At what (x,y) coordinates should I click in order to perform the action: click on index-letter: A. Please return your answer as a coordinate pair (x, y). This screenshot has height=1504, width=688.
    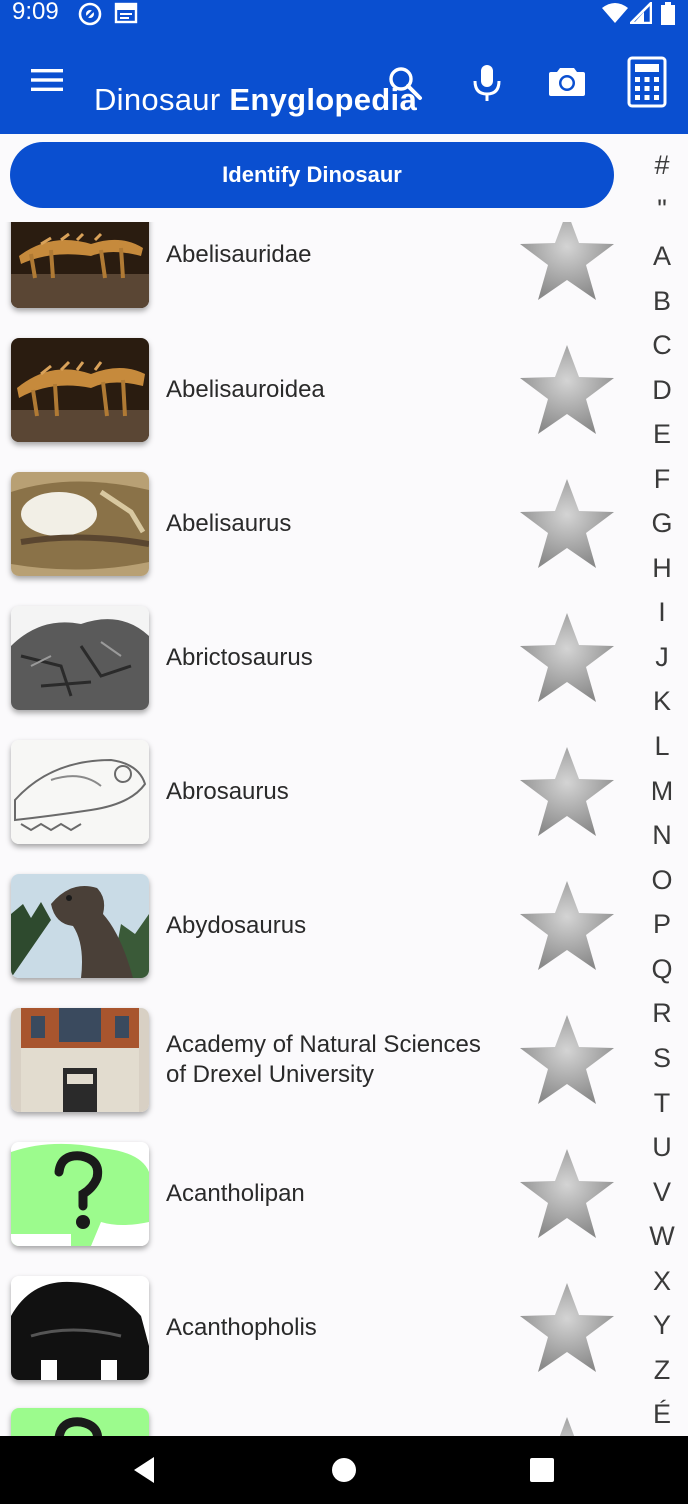
    Looking at the image, I should click on (659, 256).